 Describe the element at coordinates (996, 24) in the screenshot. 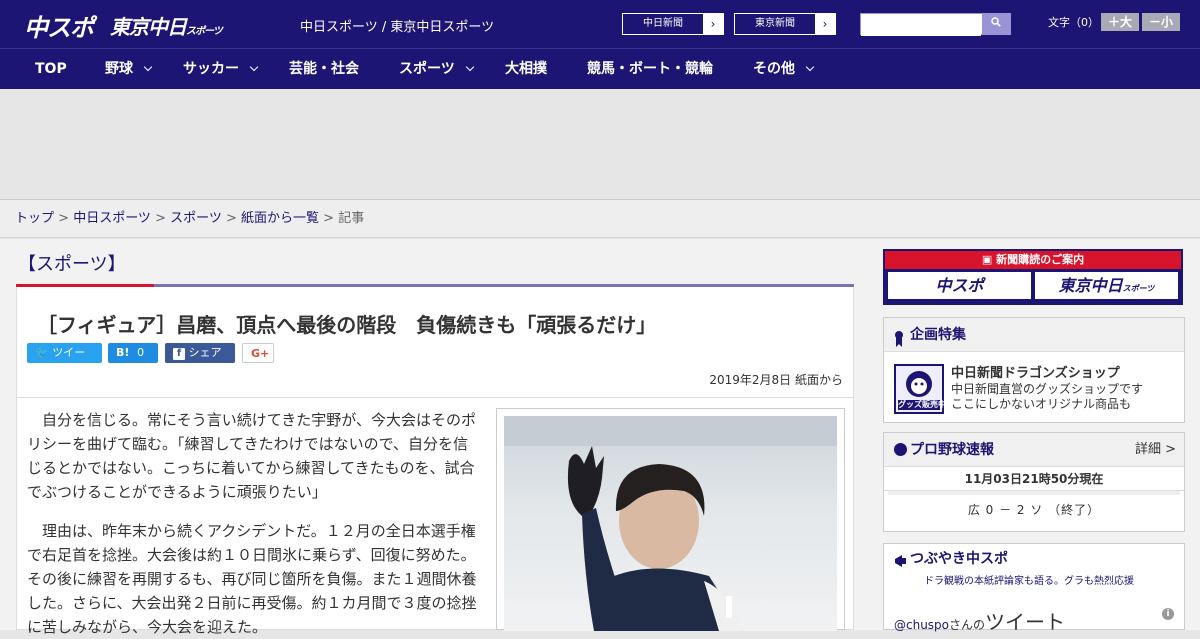

I see `search-icon` at that location.